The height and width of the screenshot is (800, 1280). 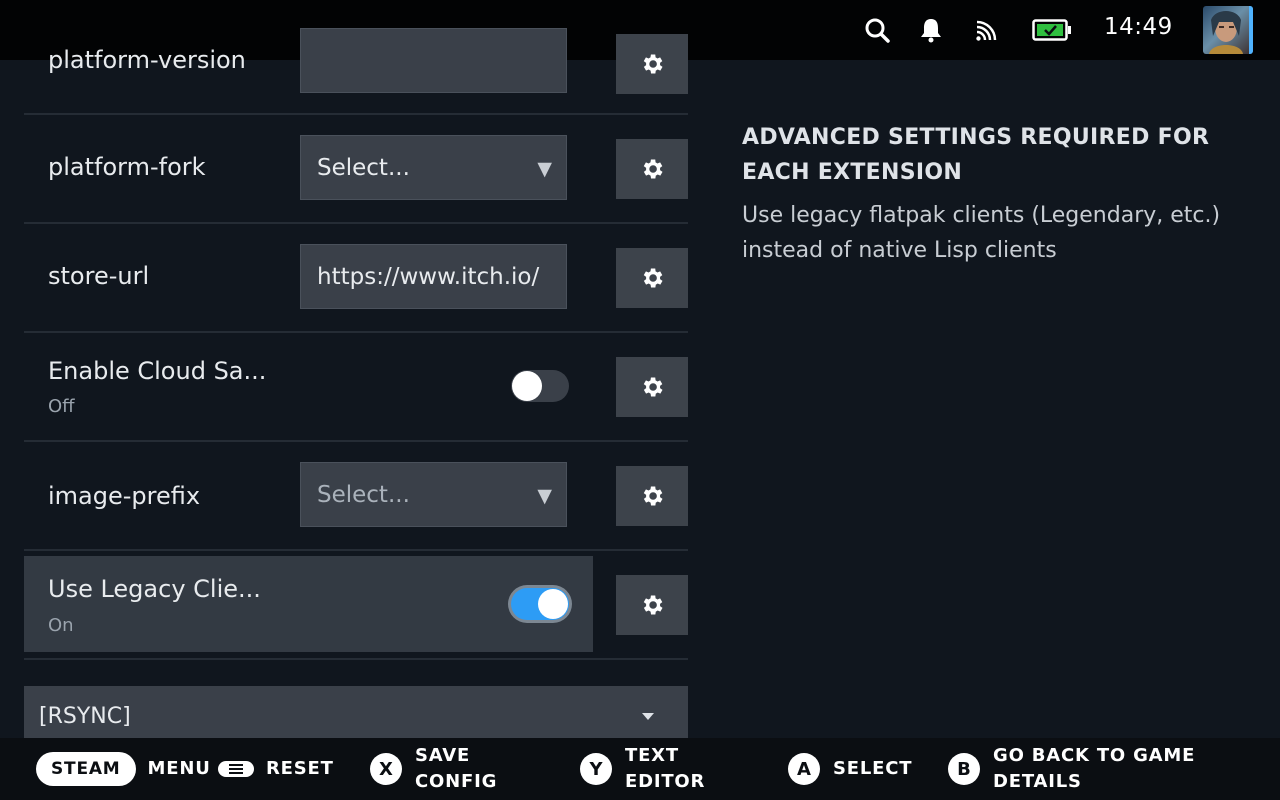 What do you see at coordinates (665, 768) in the screenshot?
I see `hint-label: TEXT EDITOR` at bounding box center [665, 768].